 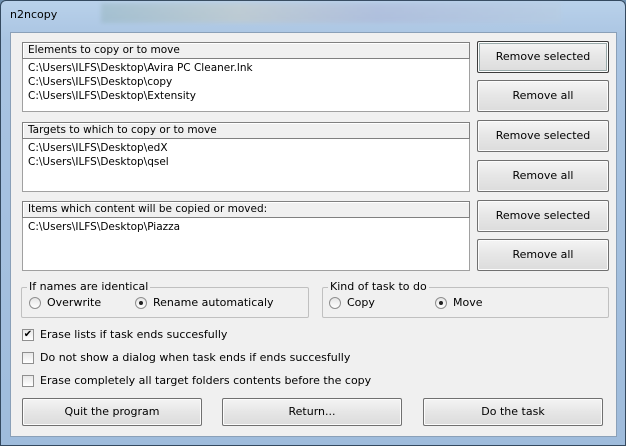 What do you see at coordinates (543, 216) in the screenshot?
I see `contents-remove-selected-button: Remove selected` at bounding box center [543, 216].